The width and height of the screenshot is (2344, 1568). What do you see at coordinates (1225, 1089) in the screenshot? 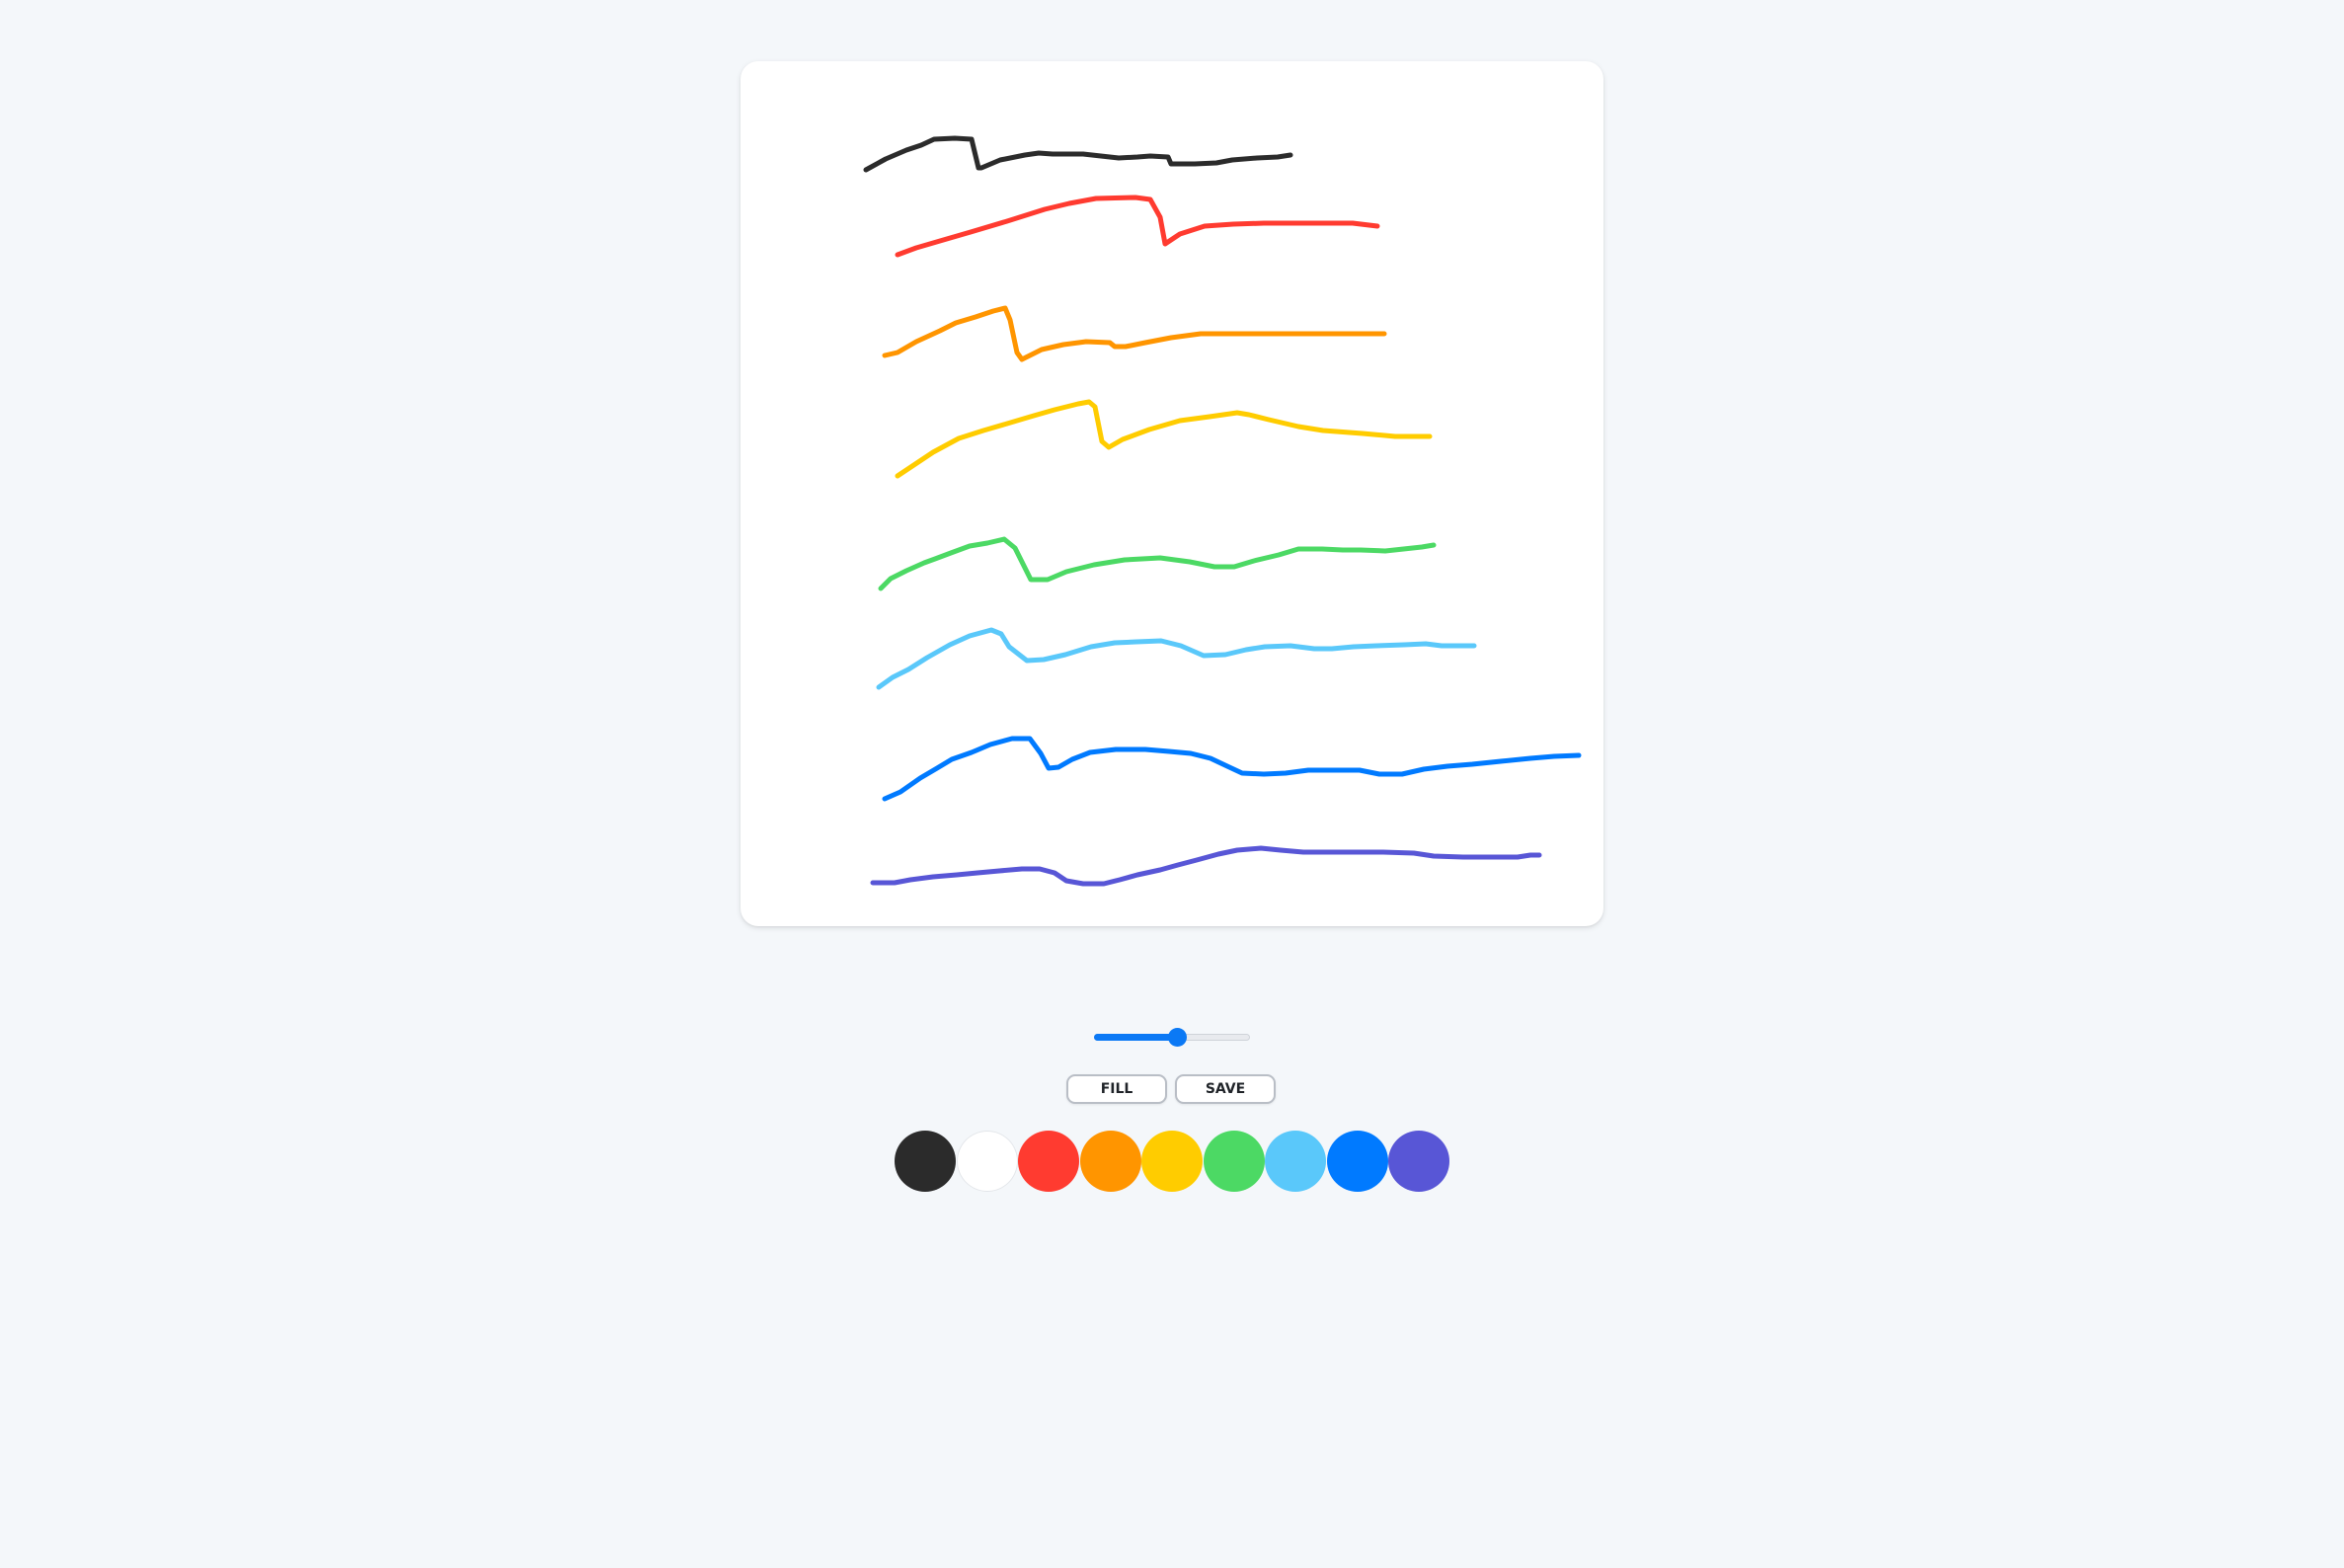
I see `save-button: SAVE` at bounding box center [1225, 1089].